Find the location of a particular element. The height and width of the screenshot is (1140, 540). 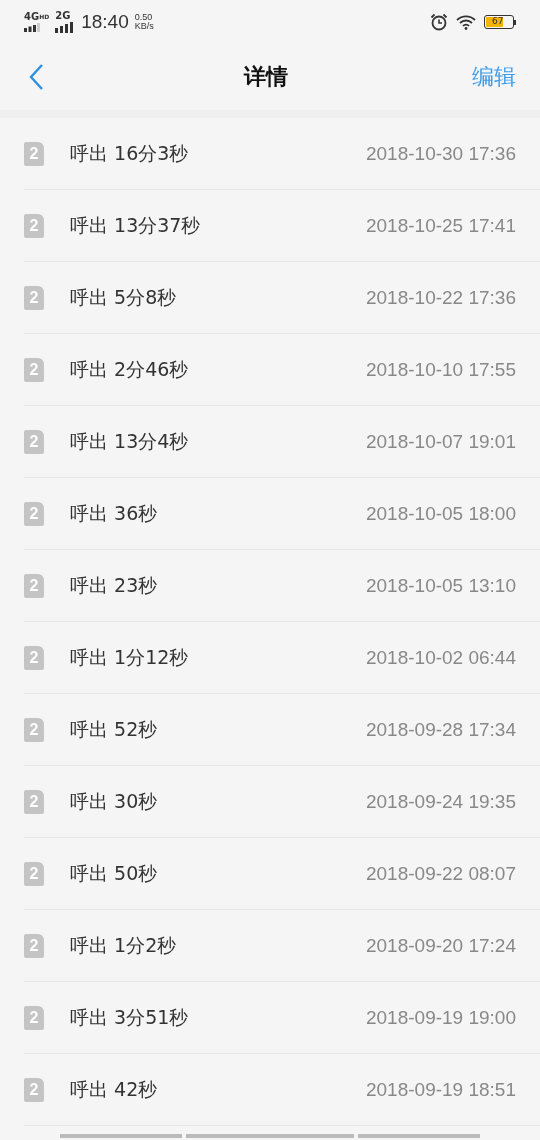

clock-time: 18:40 is located at coordinates (105, 22).